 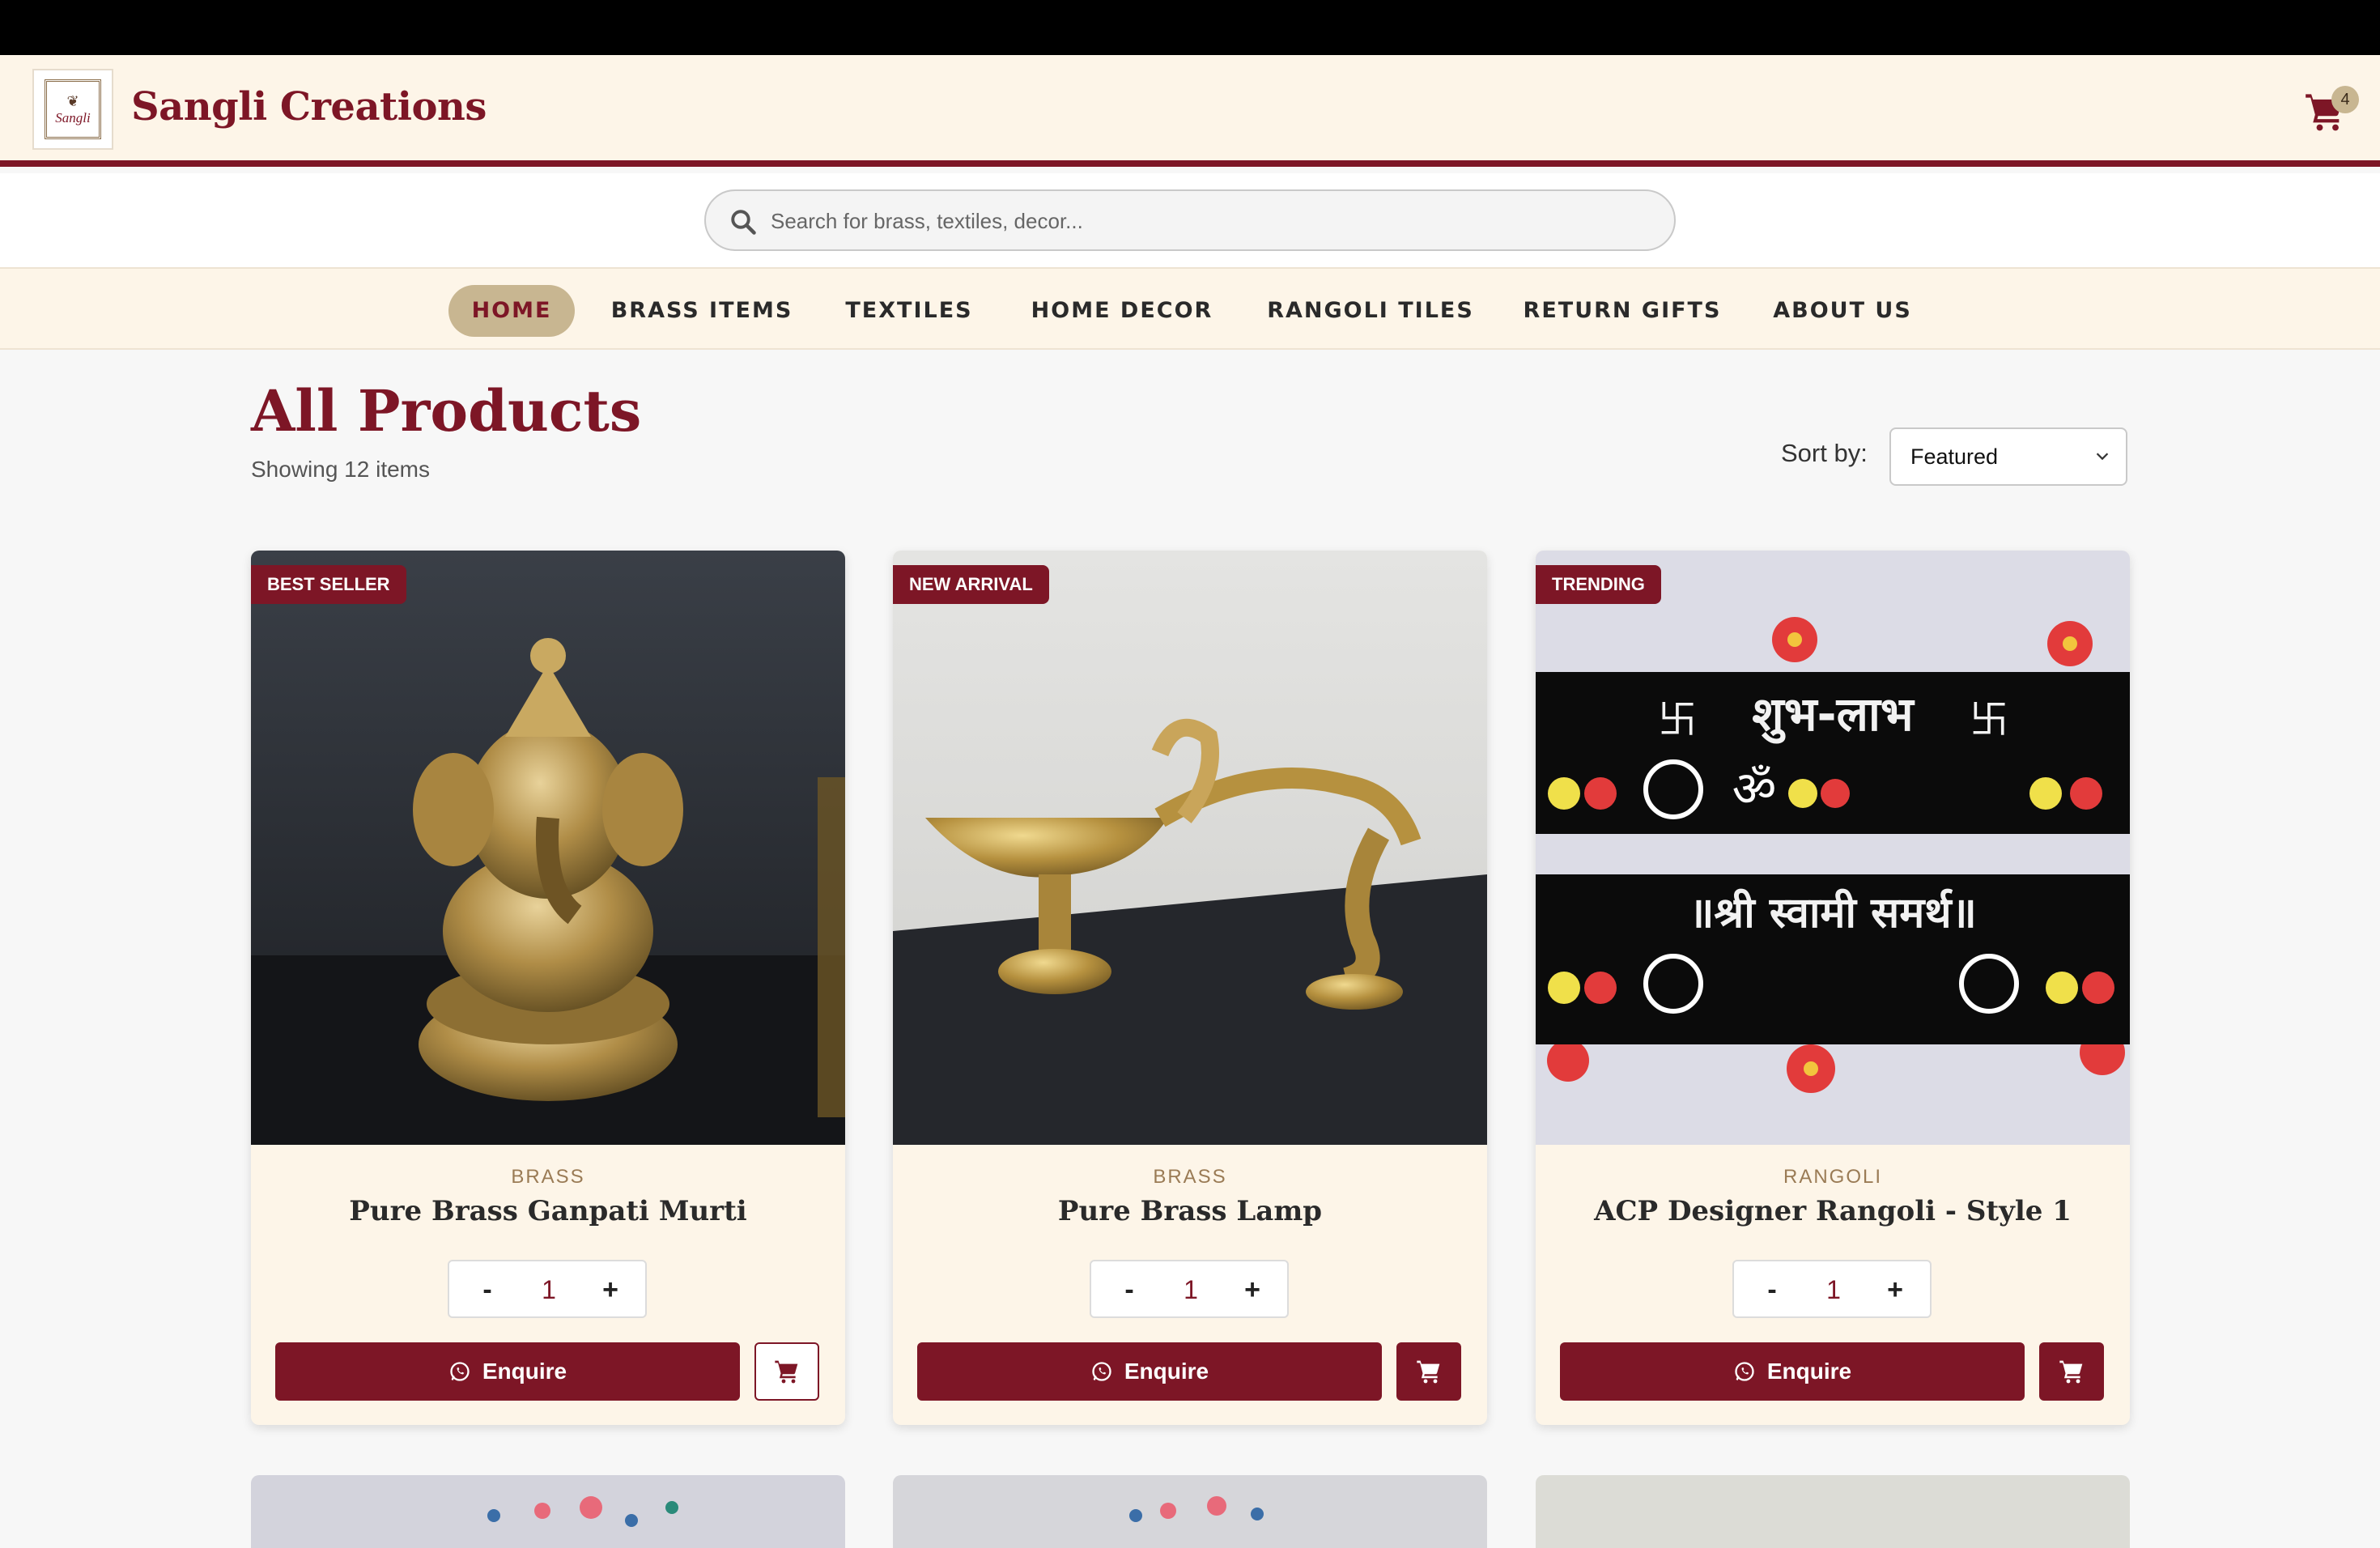 What do you see at coordinates (743, 222) in the screenshot?
I see `search-icon` at bounding box center [743, 222].